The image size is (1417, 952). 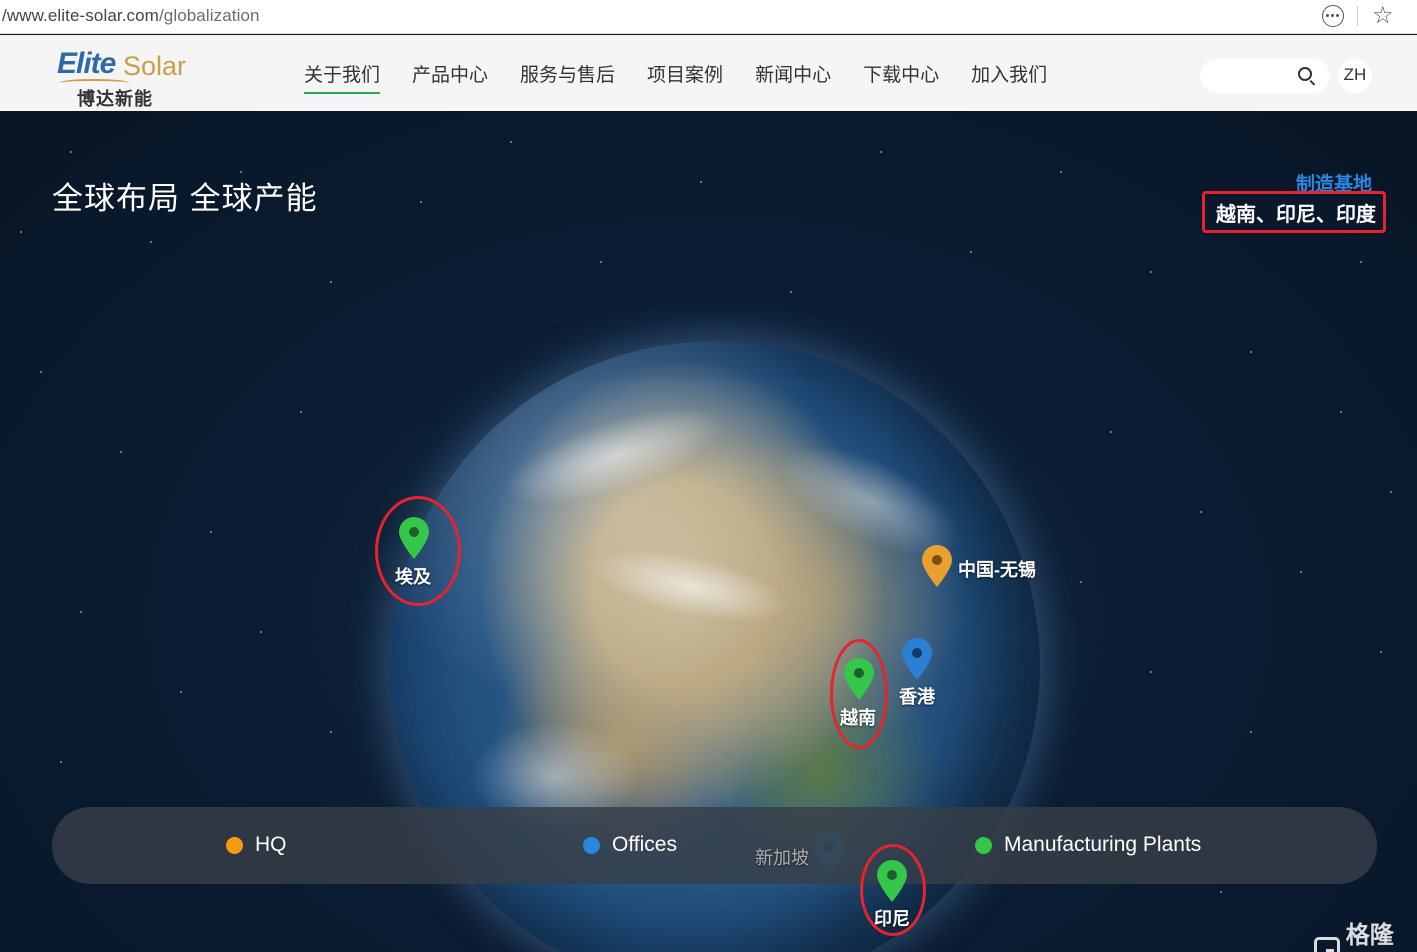 I want to click on language-switch-button: ZH, so click(x=1355, y=76).